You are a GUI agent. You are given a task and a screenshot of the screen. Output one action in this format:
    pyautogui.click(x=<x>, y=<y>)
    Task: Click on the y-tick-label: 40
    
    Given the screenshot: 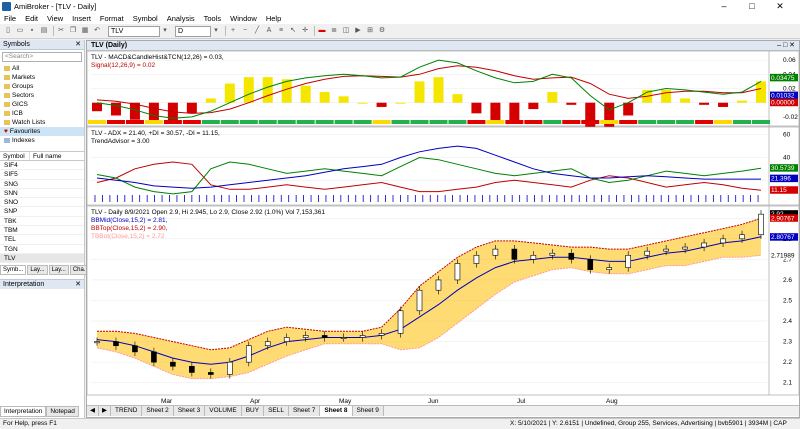 What is the action you would take?
    pyautogui.click(x=787, y=157)
    